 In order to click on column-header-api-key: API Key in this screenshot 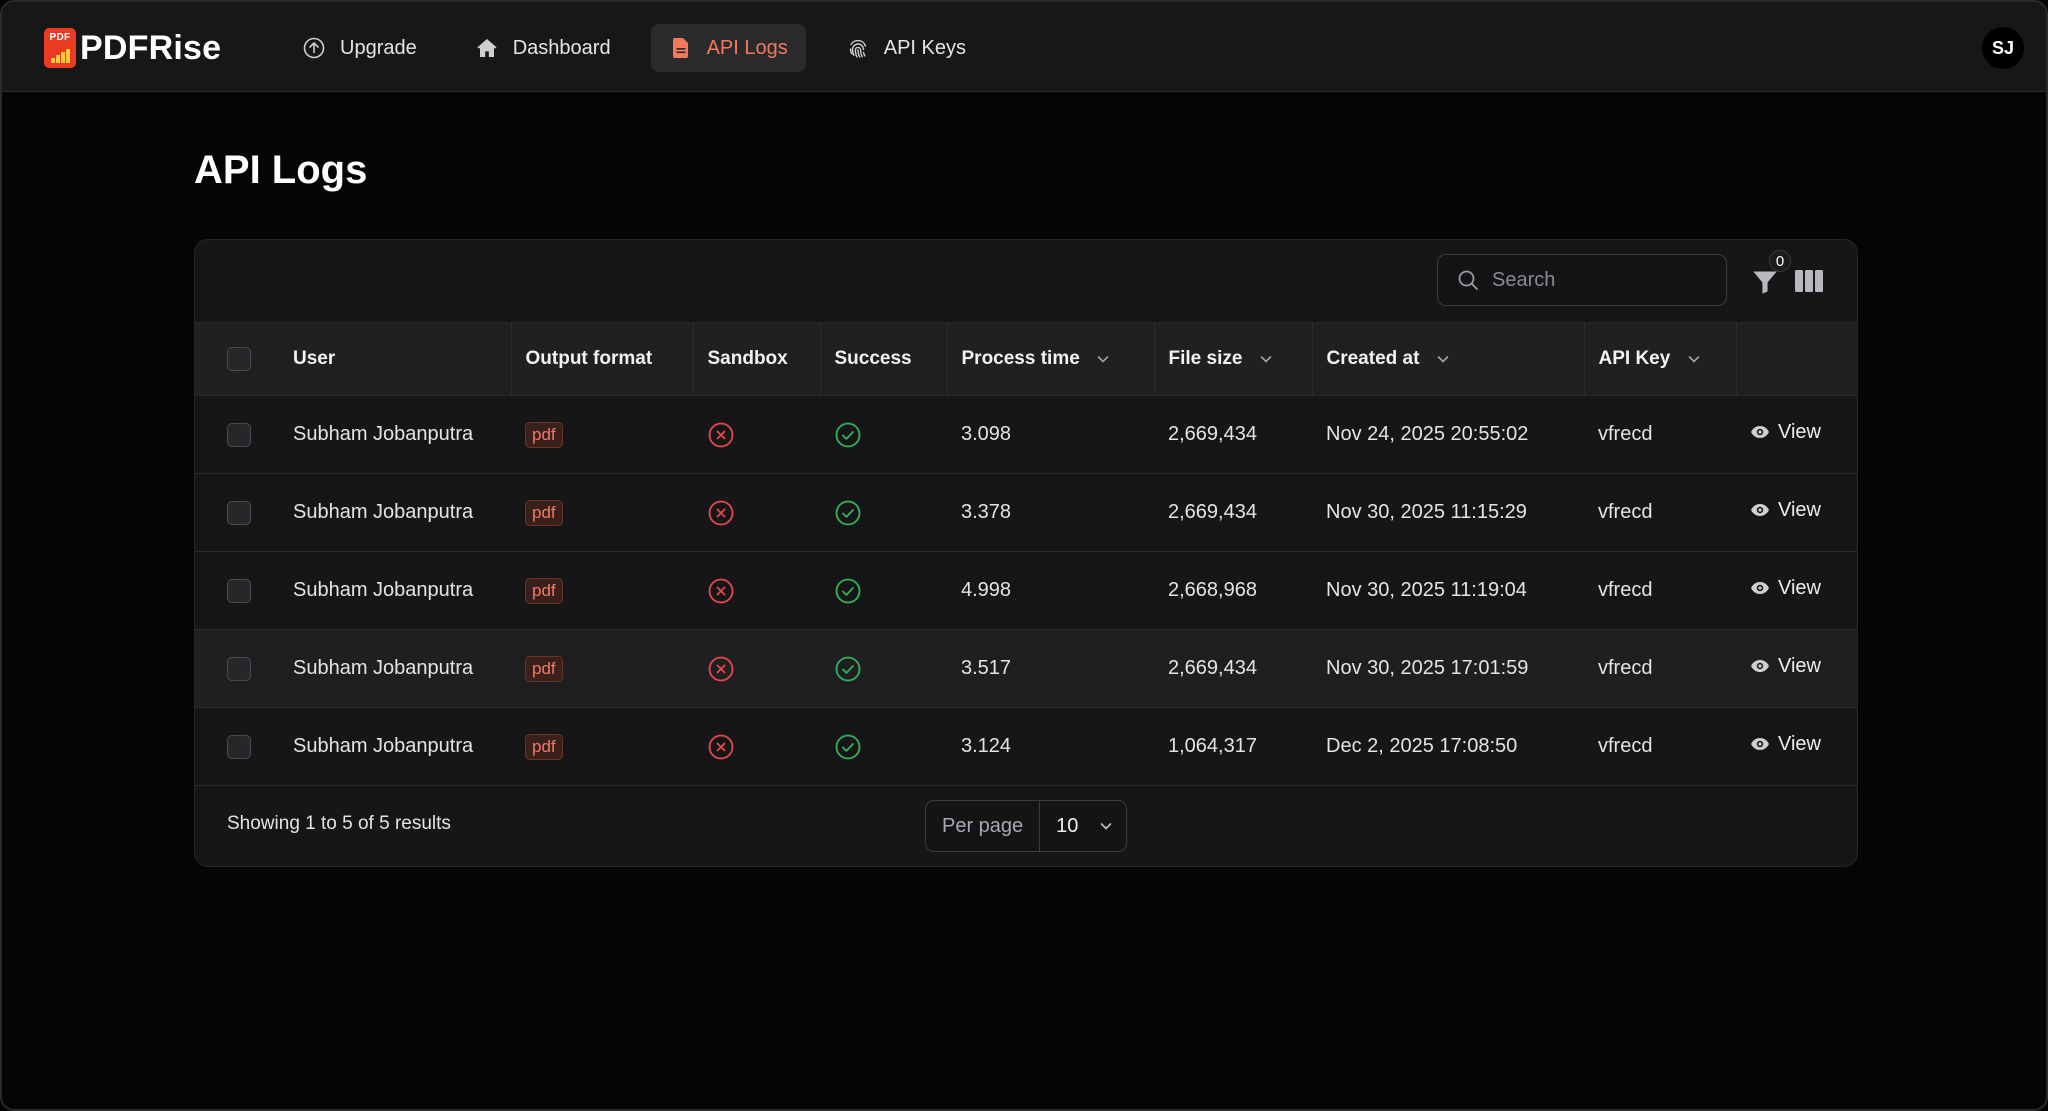, I will do `click(1660, 359)`.